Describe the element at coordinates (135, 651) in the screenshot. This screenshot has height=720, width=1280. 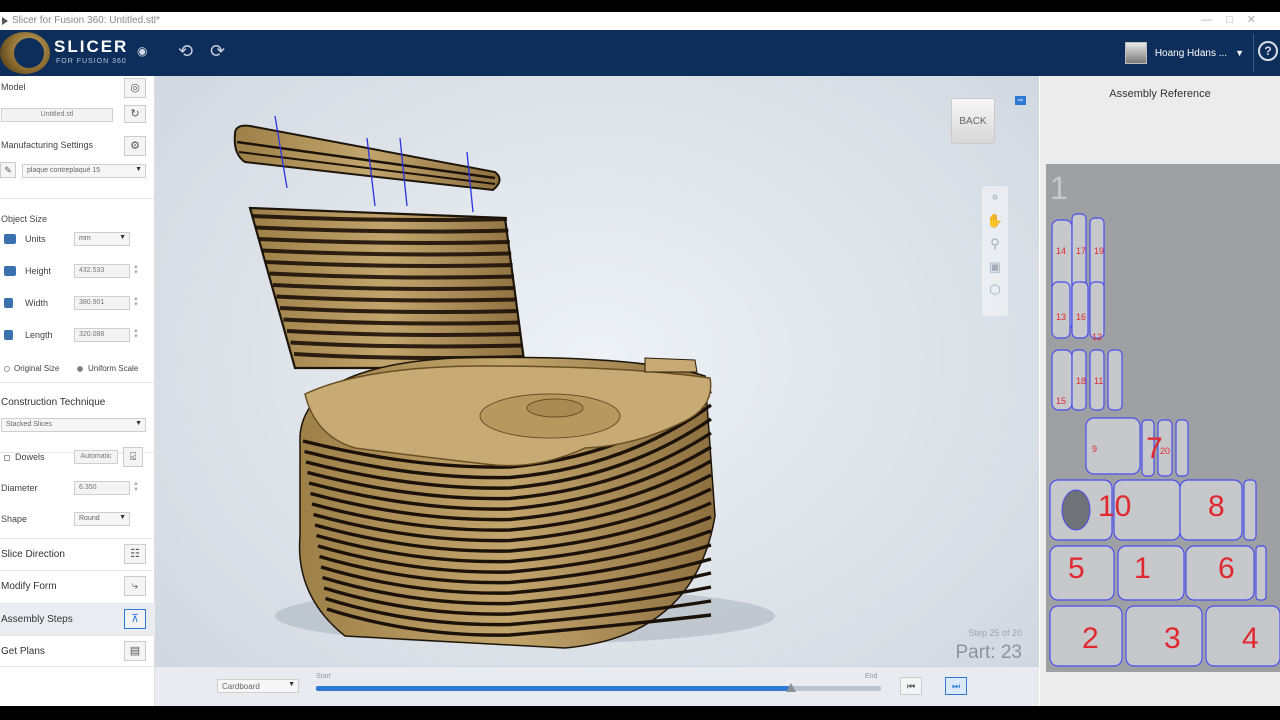
I see `document-icon: ▤` at that location.